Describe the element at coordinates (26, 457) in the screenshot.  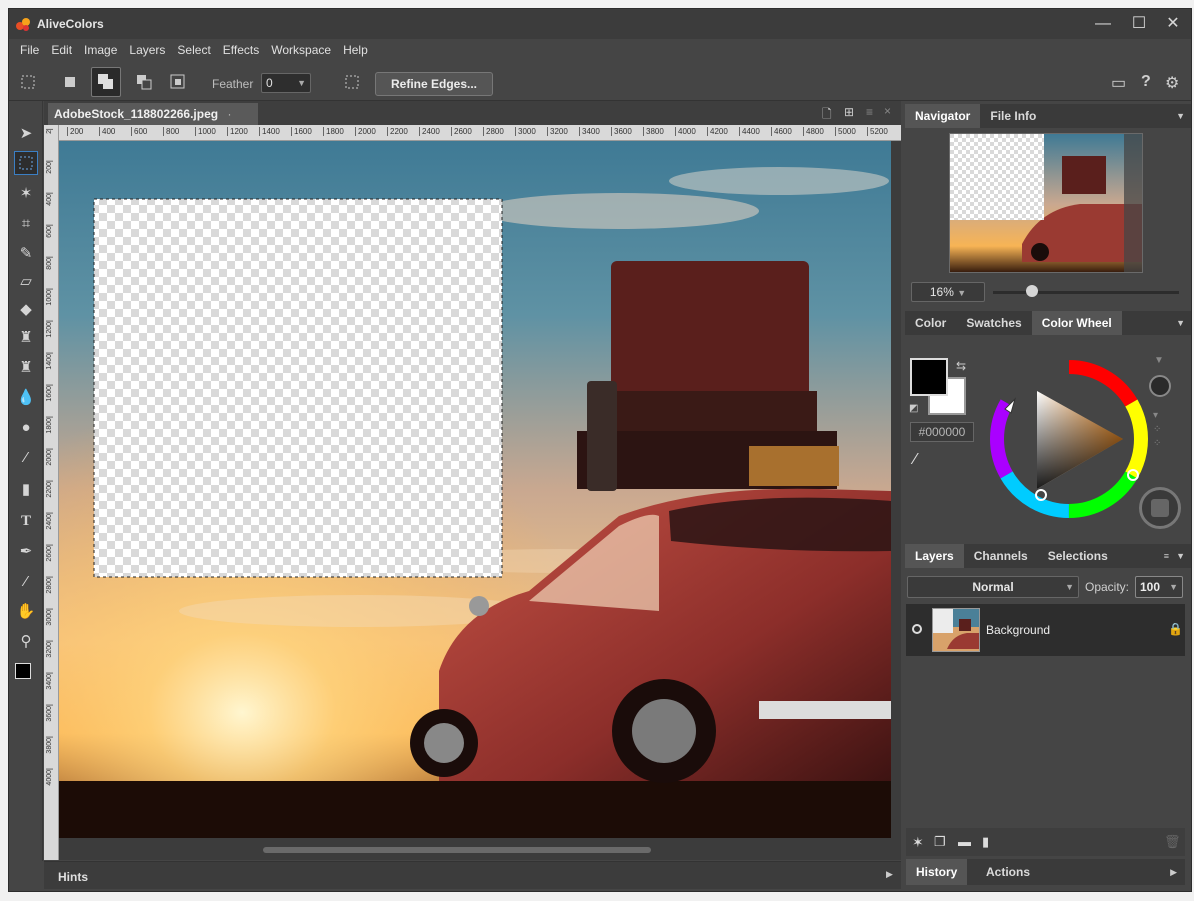
I see `smudge-tool-icon: ⁄` at that location.